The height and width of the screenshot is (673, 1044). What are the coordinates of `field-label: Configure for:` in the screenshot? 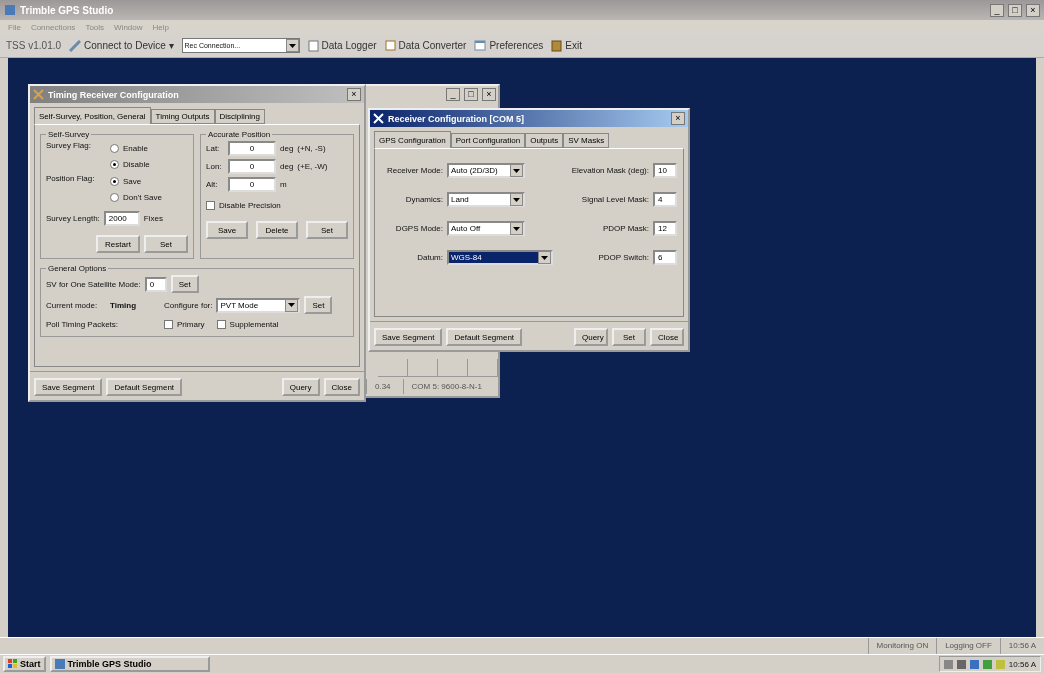 It's located at (188, 305).